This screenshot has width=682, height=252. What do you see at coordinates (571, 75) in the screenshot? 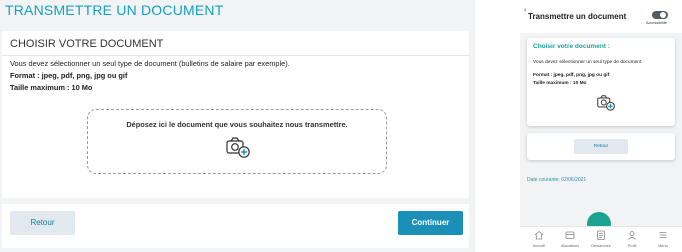
I see `mobile-format-text: Format : jpeg, pdf, png, jpg ou gif` at bounding box center [571, 75].